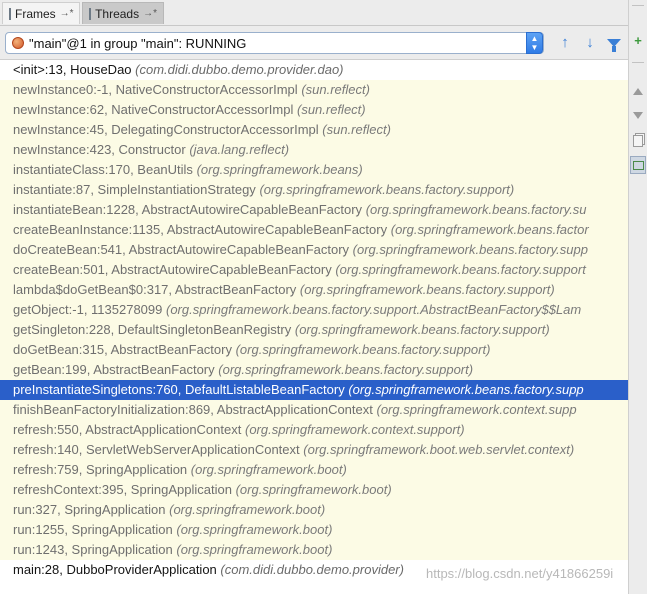 The width and height of the screenshot is (647, 594). I want to click on side-toolbar: +, so click(637, 297).